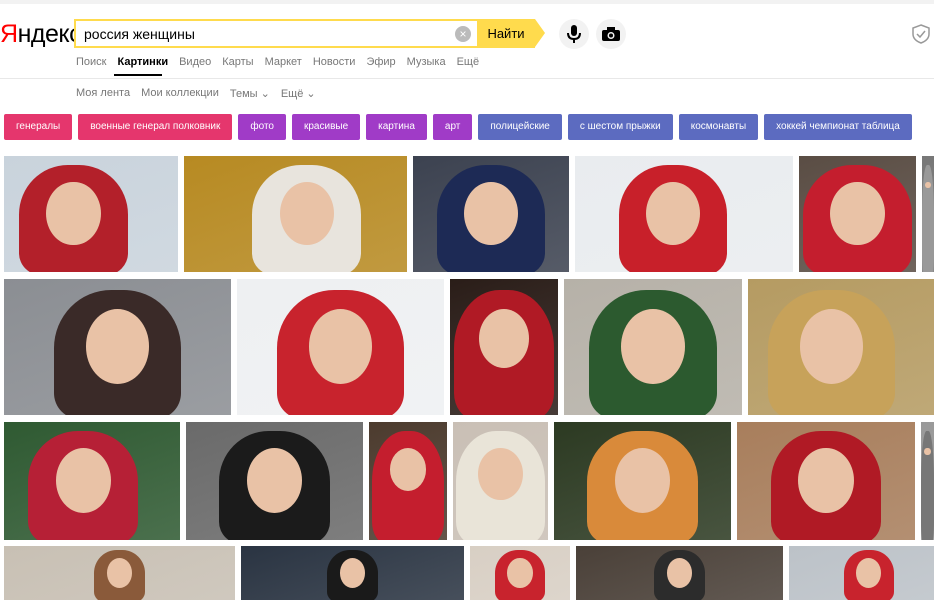  I want to click on tab-market: Маркет, so click(283, 67).